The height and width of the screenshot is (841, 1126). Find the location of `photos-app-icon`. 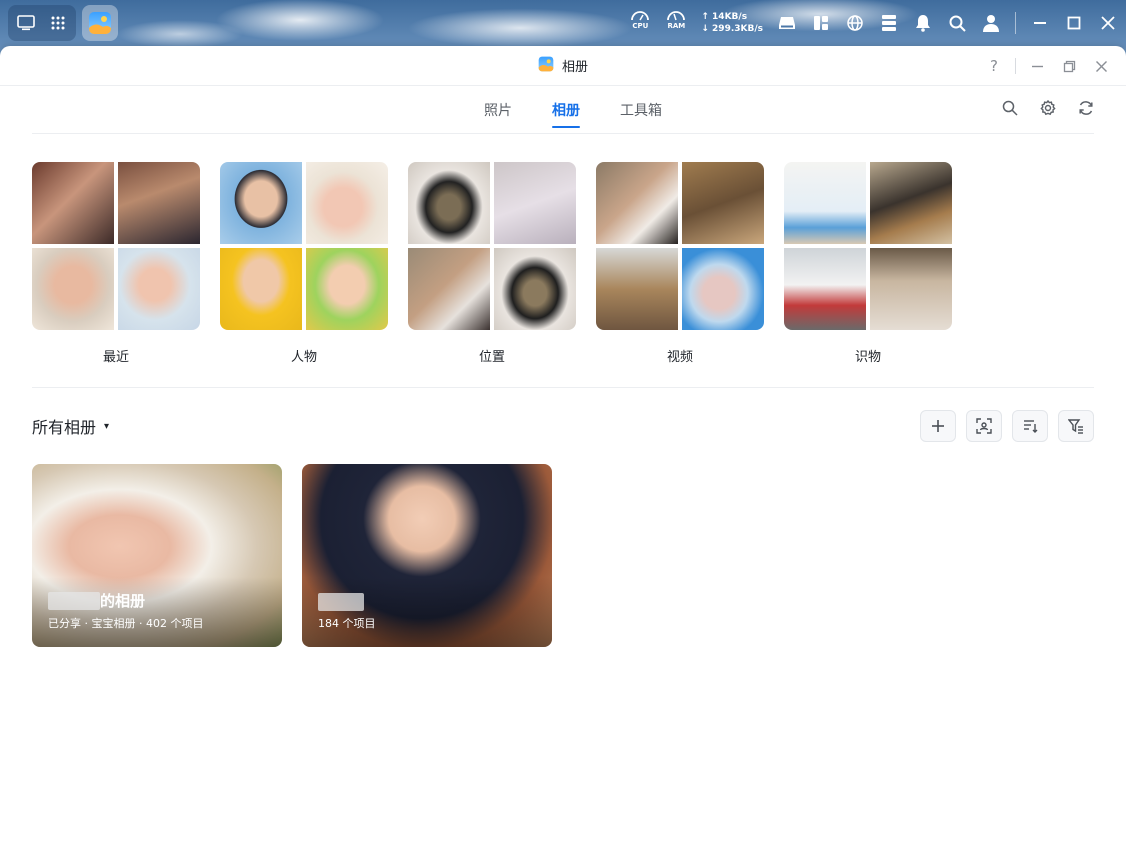

photos-app-icon is located at coordinates (546, 66).